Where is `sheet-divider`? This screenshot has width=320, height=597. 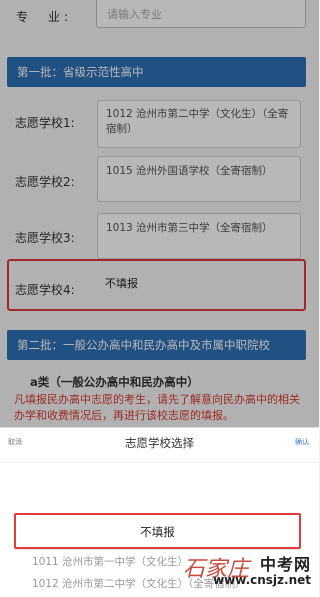
sheet-divider is located at coordinates (159, 462).